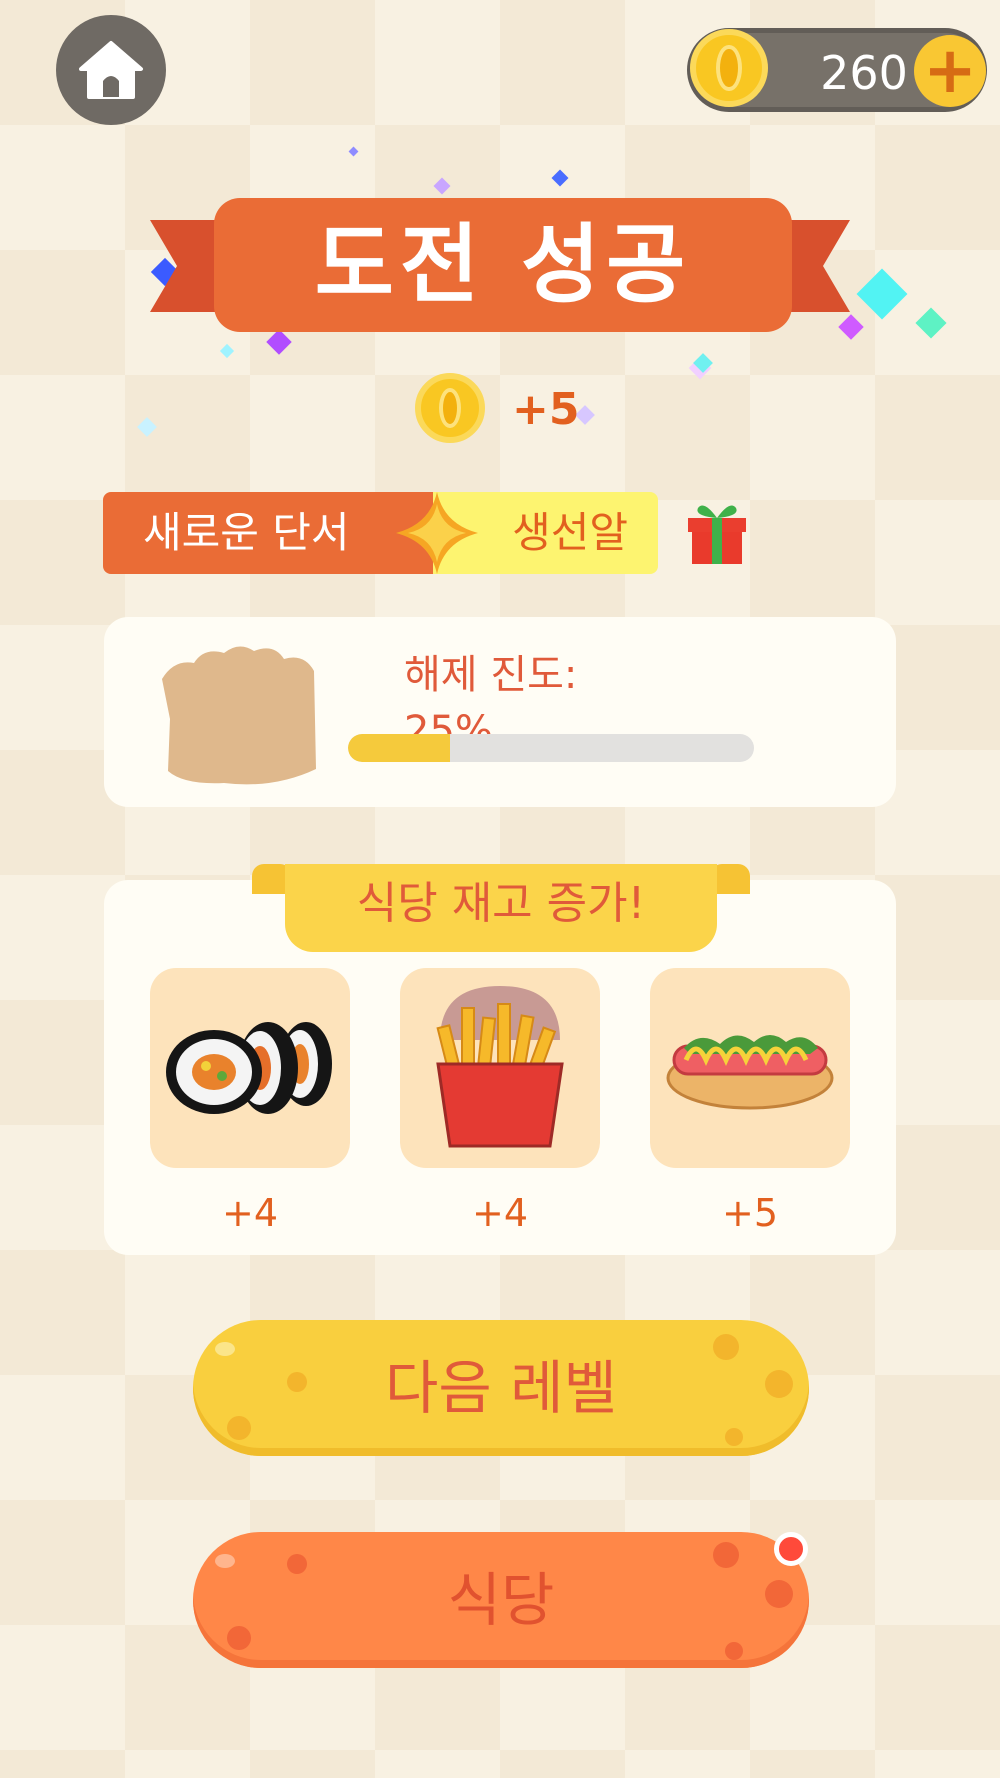 Image resolution: width=1000 pixels, height=1778 pixels. What do you see at coordinates (503, 265) in the screenshot?
I see `result-title: 도전 성공` at bounding box center [503, 265].